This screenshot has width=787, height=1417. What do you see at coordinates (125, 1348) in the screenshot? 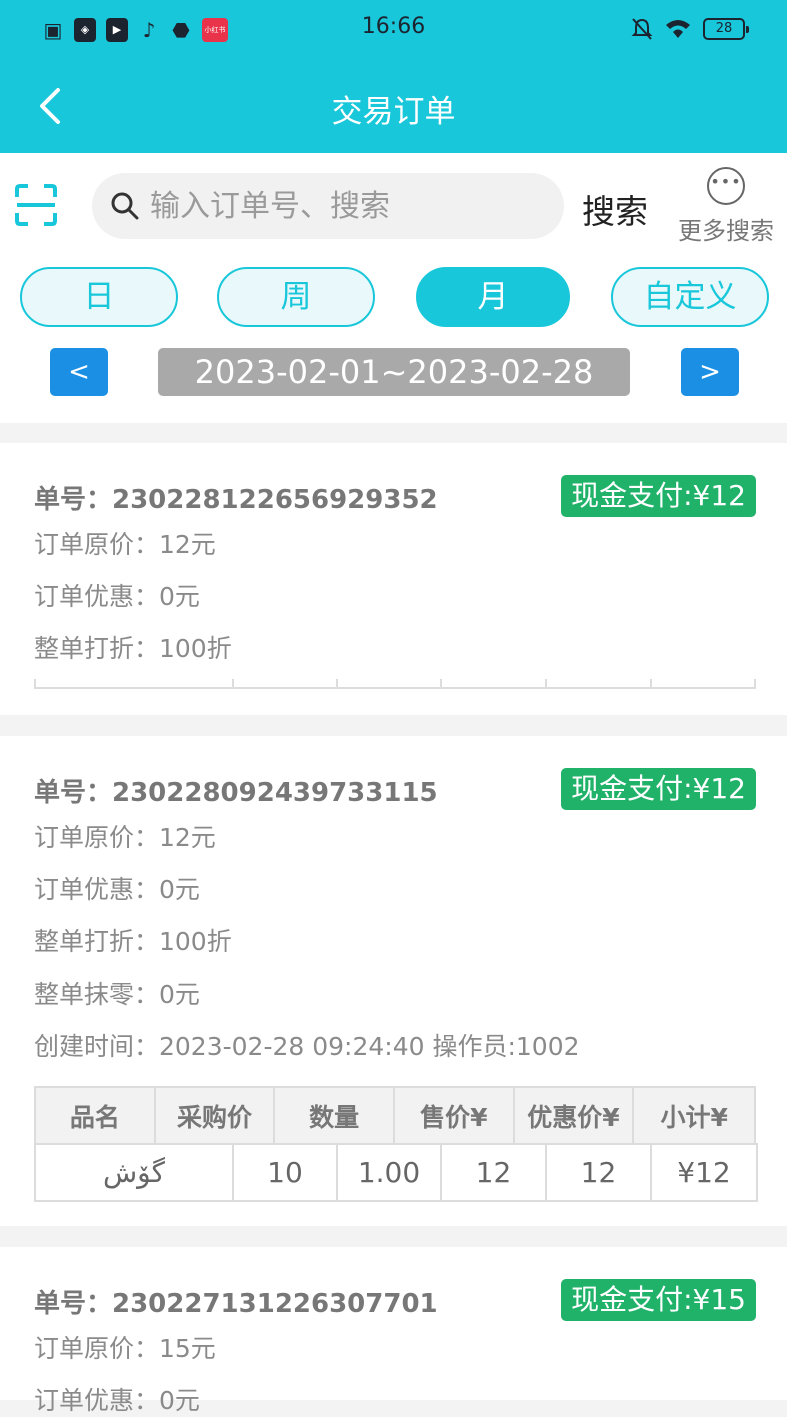
I see `order-original-price: 订单原价：15元` at bounding box center [125, 1348].